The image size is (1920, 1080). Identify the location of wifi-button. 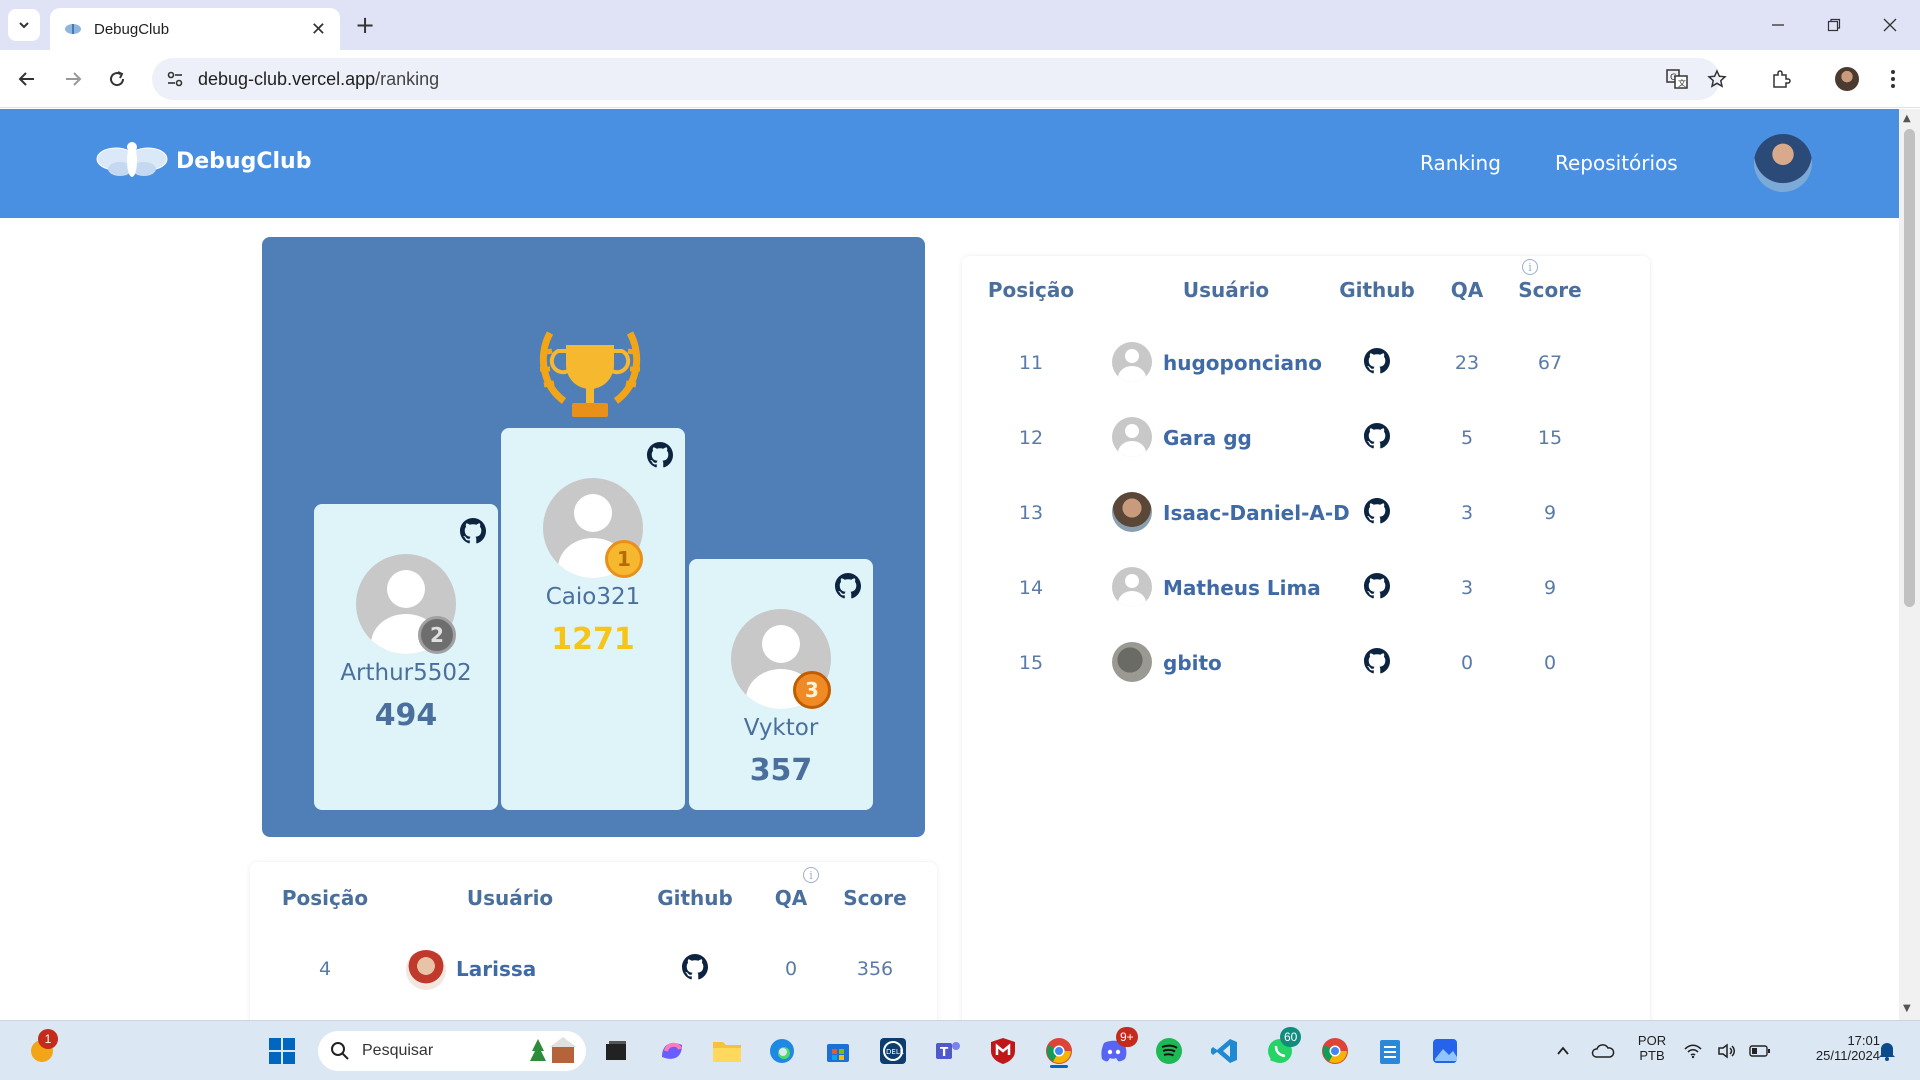
(1693, 1051).